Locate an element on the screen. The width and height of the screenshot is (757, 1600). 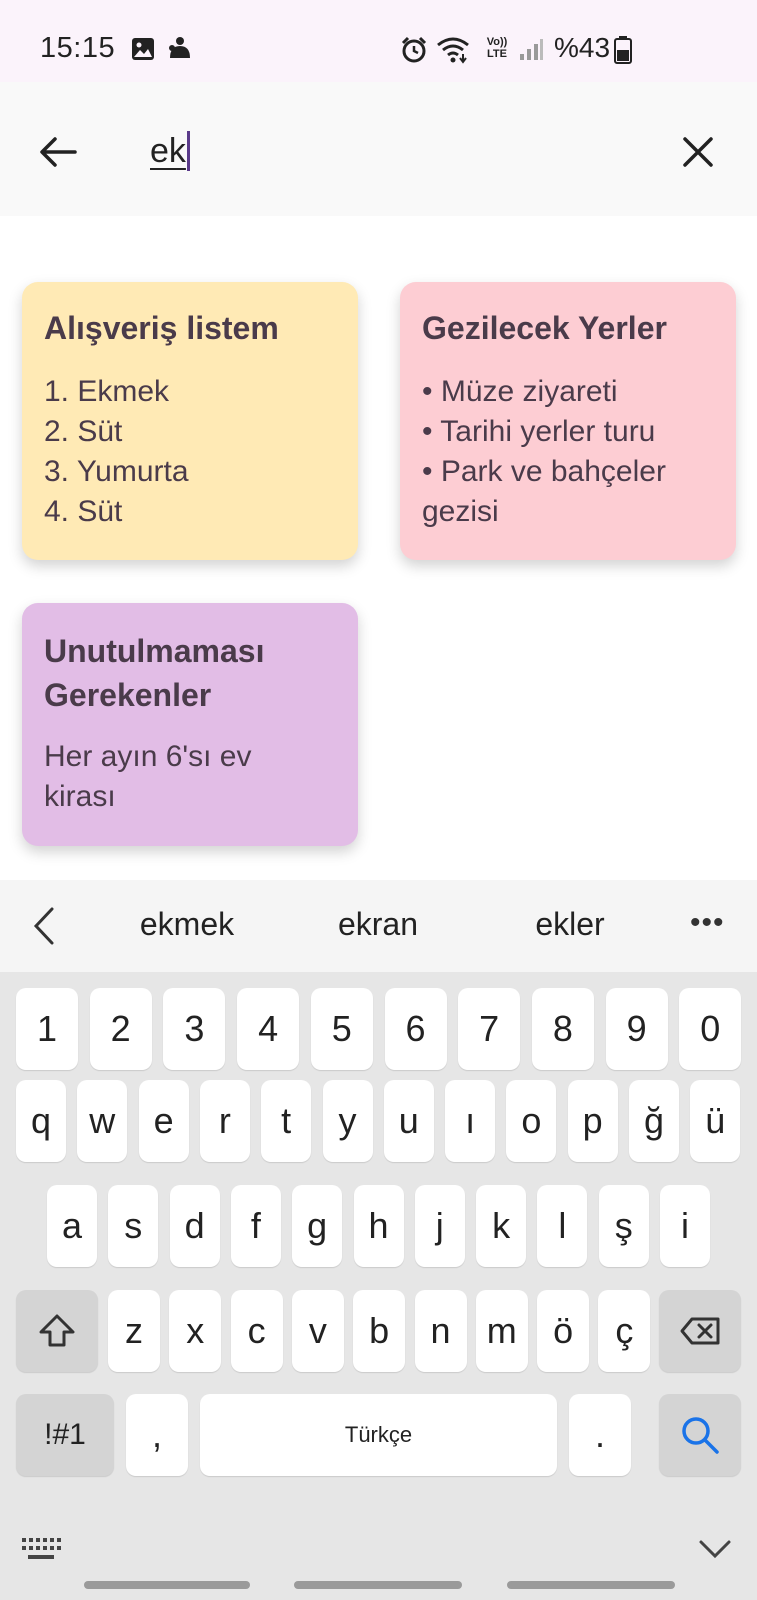
key-g: g is located at coordinates (317, 1226).